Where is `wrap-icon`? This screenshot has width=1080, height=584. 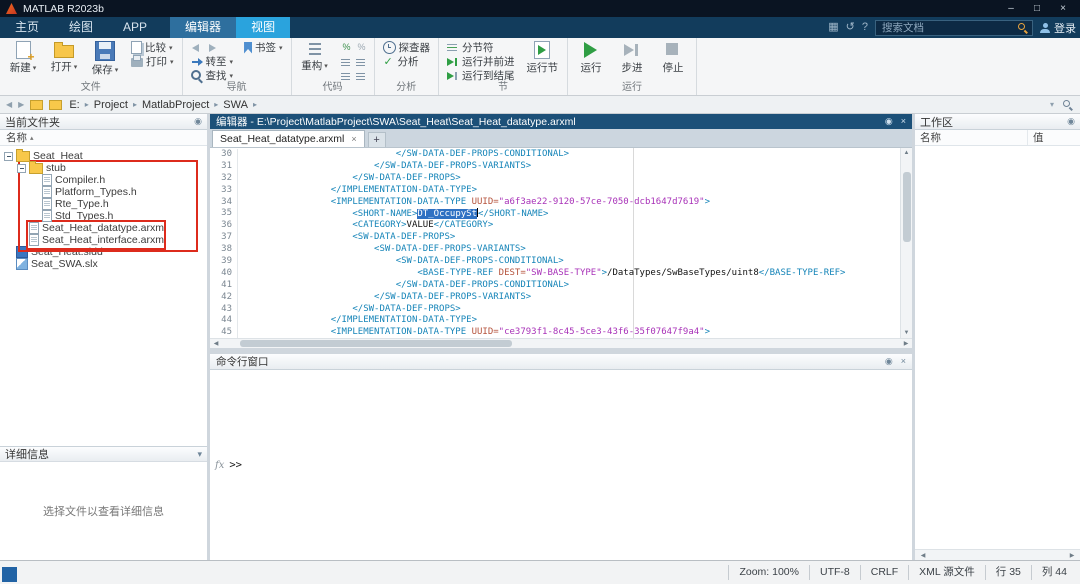 wrap-icon is located at coordinates (346, 75).